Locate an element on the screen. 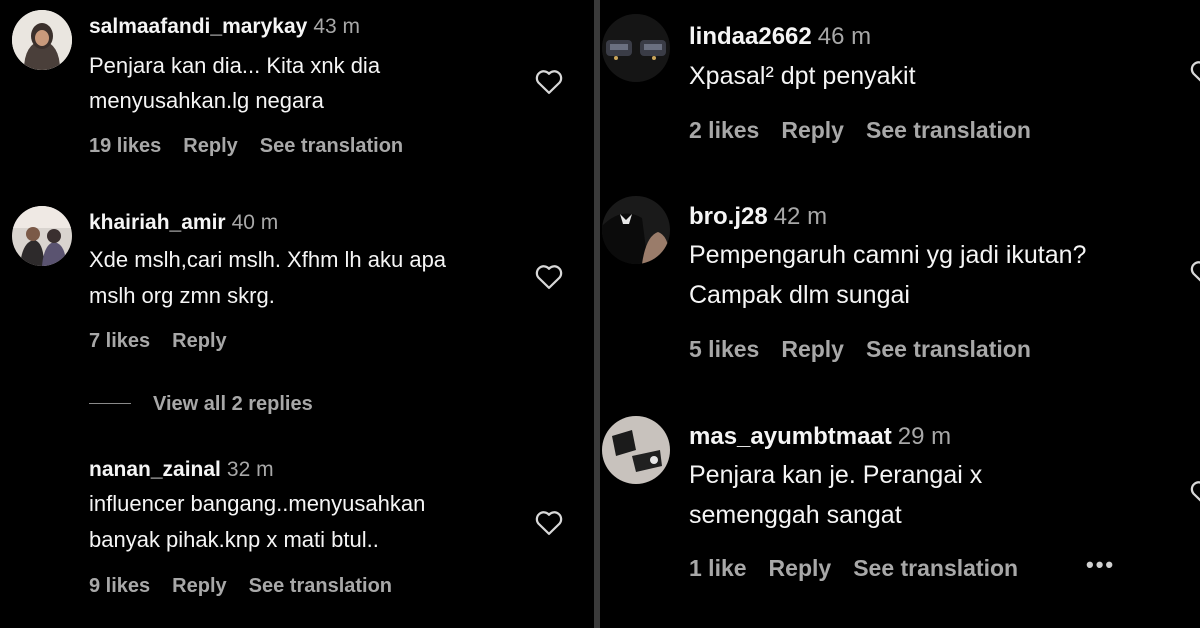 This screenshot has width=1200, height=628. comment-username: nanan_zainal is located at coordinates (155, 469).